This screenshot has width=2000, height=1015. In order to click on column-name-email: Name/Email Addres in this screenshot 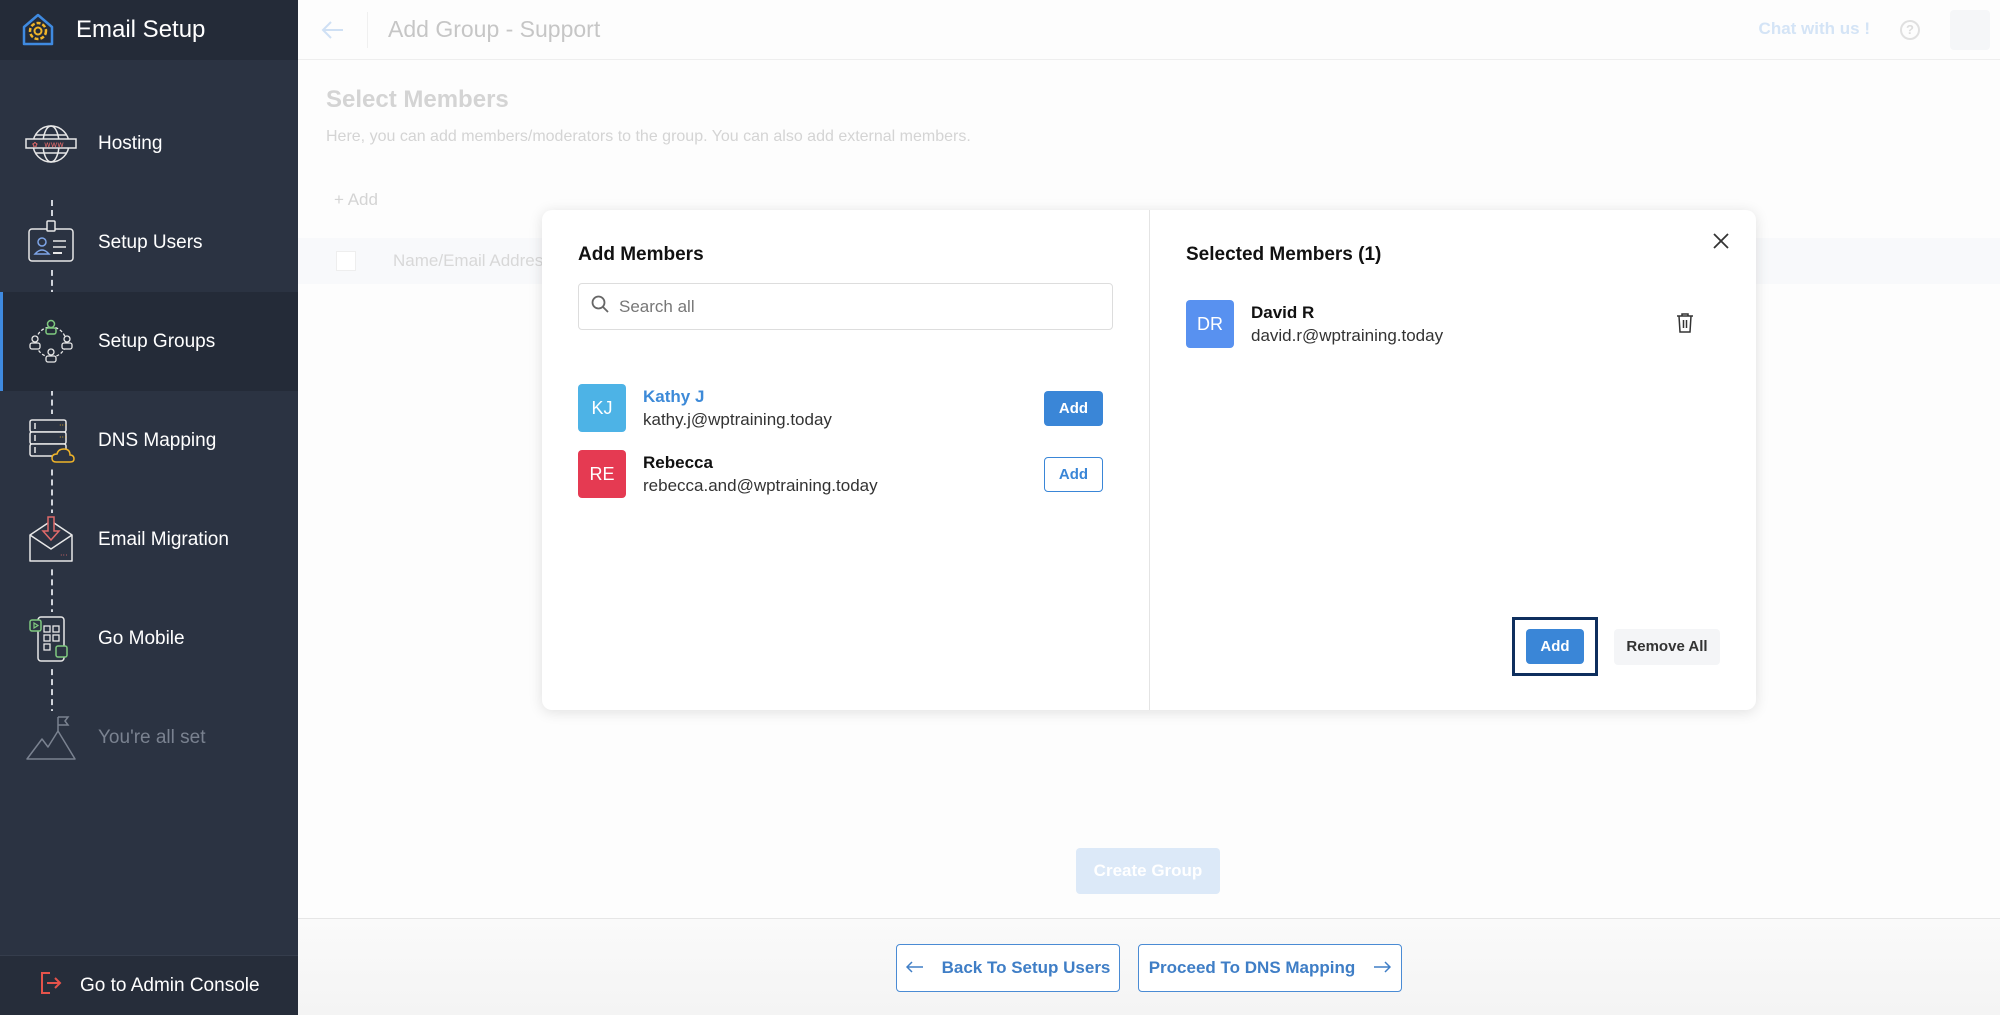, I will do `click(468, 260)`.